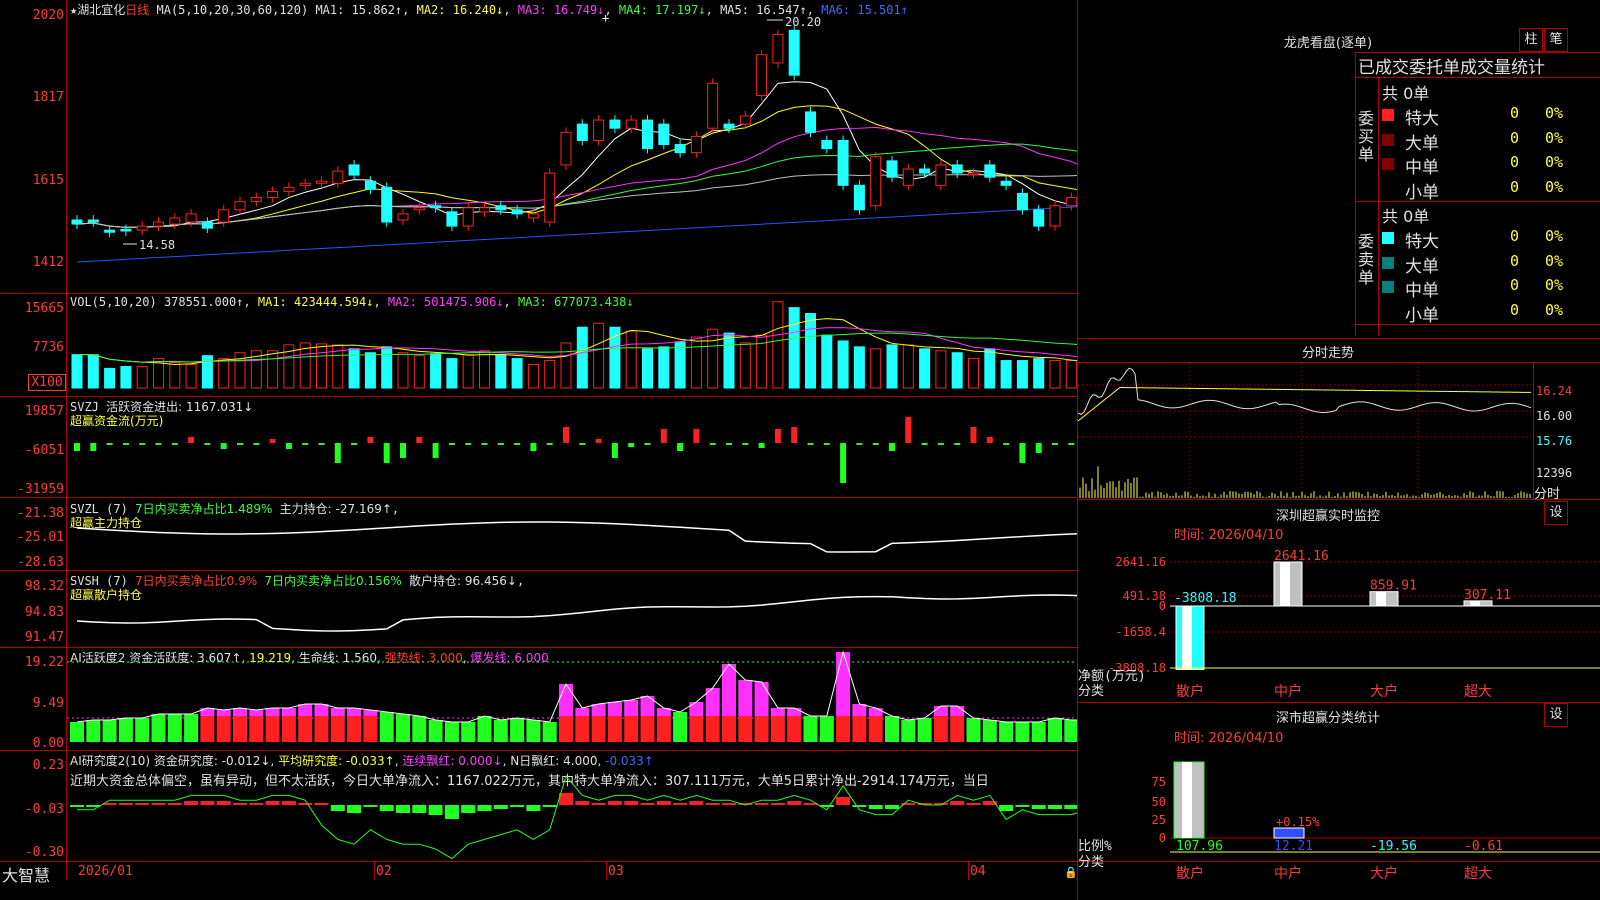  I want to click on ai2-chart, so click(572, 806).